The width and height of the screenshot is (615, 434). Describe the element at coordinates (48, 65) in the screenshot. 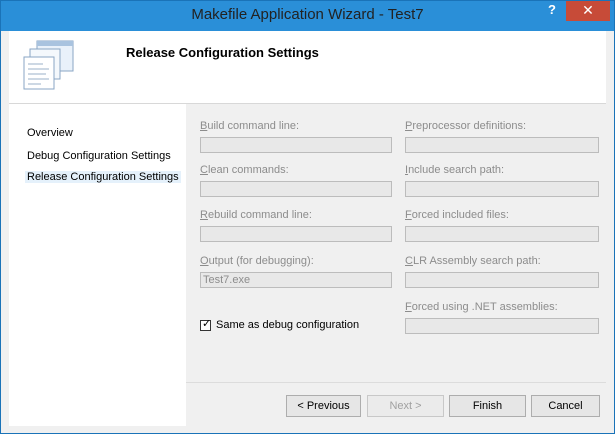

I see `wizard-pages-icon` at that location.